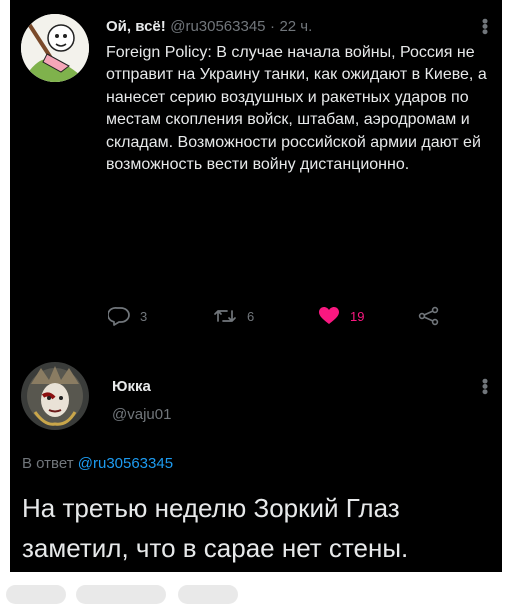 This screenshot has height=604, width=512. Describe the element at coordinates (341, 316) in the screenshot. I see `like-action: 19` at that location.